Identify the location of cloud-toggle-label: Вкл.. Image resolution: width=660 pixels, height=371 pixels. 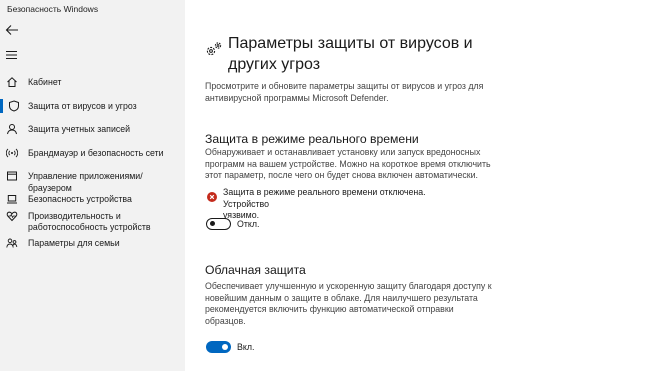
(246, 347).